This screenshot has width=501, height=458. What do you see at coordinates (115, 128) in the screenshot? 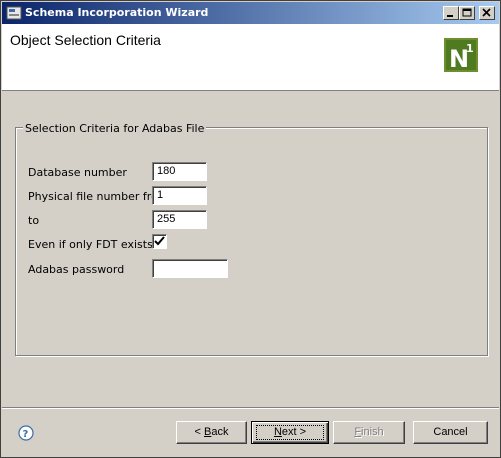
I see `group-label: Selection Criteria for Adabas File` at bounding box center [115, 128].